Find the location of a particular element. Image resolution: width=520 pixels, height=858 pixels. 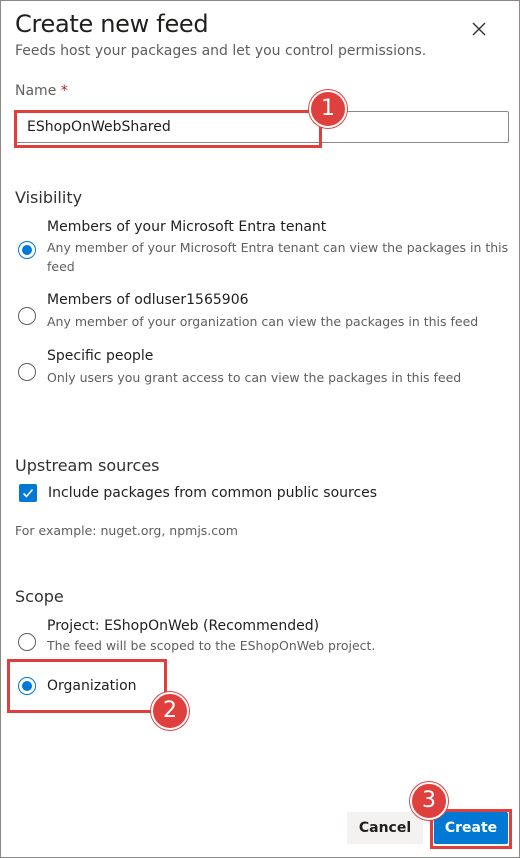

scope-project-label: Project: EShopOnWeb (Recommended) is located at coordinates (183, 626).